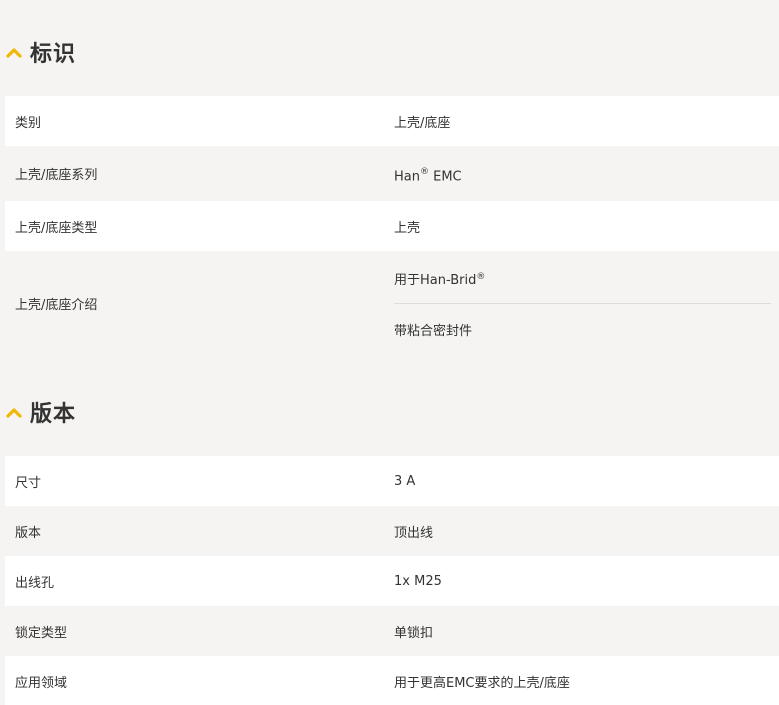 Image resolution: width=779 pixels, height=705 pixels. What do you see at coordinates (392, 481) in the screenshot?
I see `table-row: 尺寸 3 A` at bounding box center [392, 481].